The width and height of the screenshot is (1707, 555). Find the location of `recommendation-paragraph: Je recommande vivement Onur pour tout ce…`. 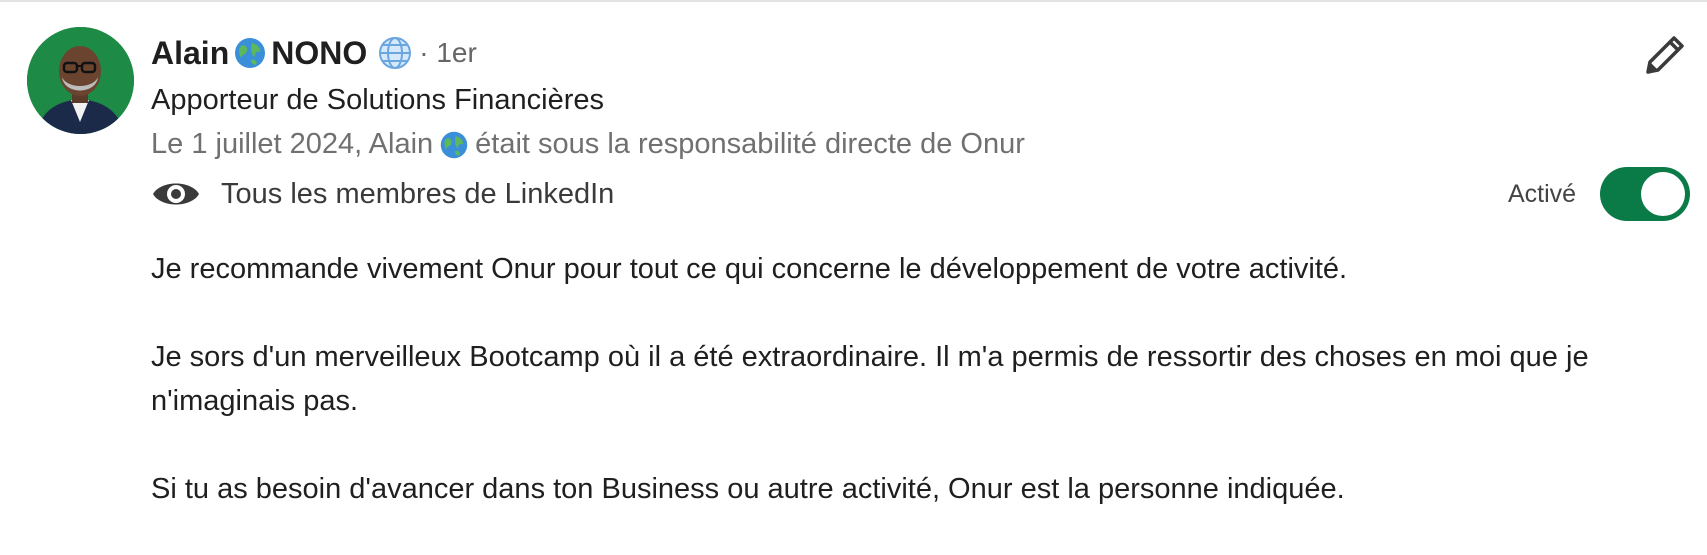

recommendation-paragraph: Je recommande vivement Onur pour tout ce… is located at coordinates (749, 269).